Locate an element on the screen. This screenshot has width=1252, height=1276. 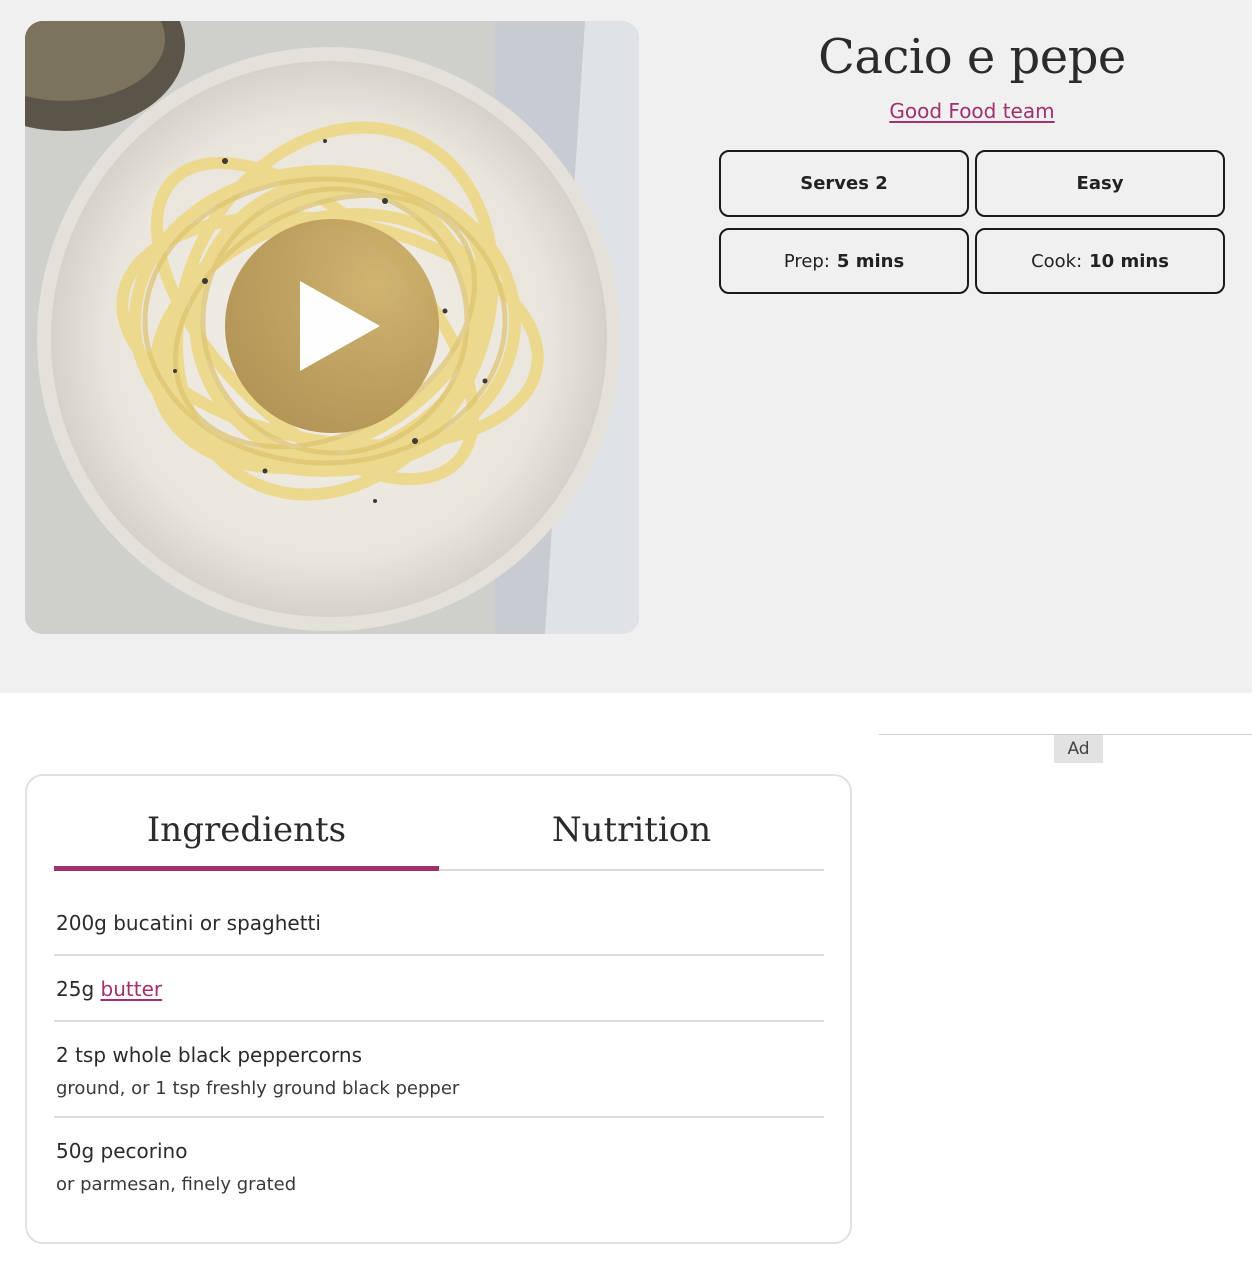
cook-time-badge: Cook: 10 mins is located at coordinates (1100, 261).